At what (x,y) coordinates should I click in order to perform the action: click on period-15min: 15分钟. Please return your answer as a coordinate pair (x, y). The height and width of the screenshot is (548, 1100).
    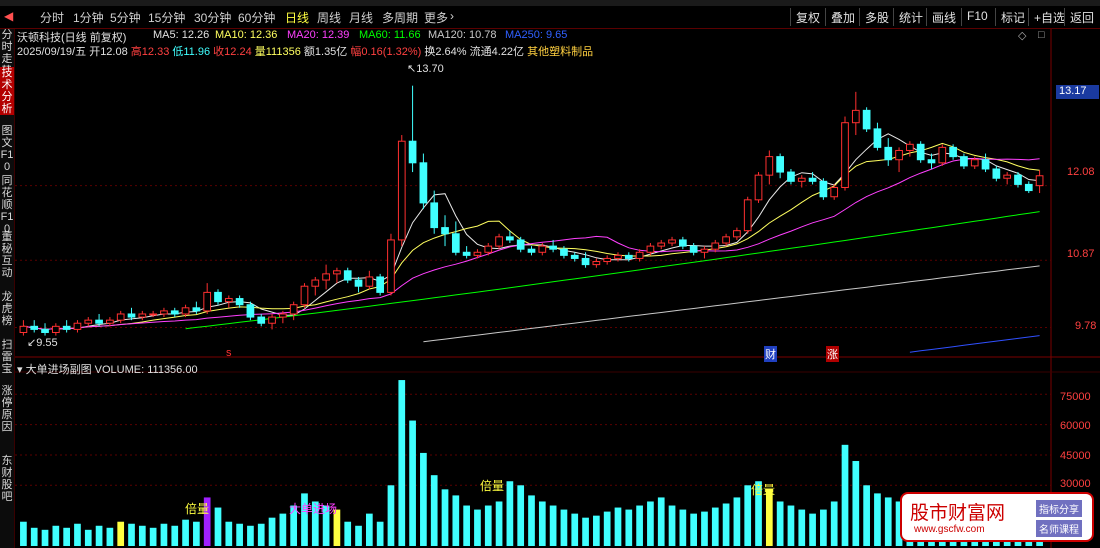
    Looking at the image, I should click on (166, 17).